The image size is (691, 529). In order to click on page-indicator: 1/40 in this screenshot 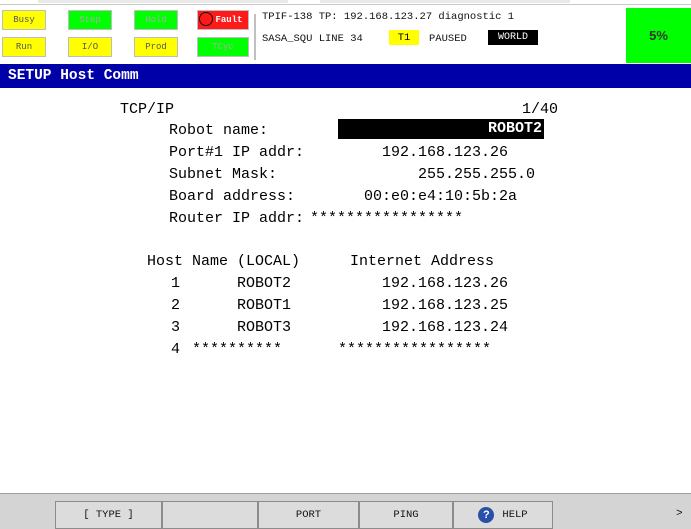, I will do `click(540, 109)`.